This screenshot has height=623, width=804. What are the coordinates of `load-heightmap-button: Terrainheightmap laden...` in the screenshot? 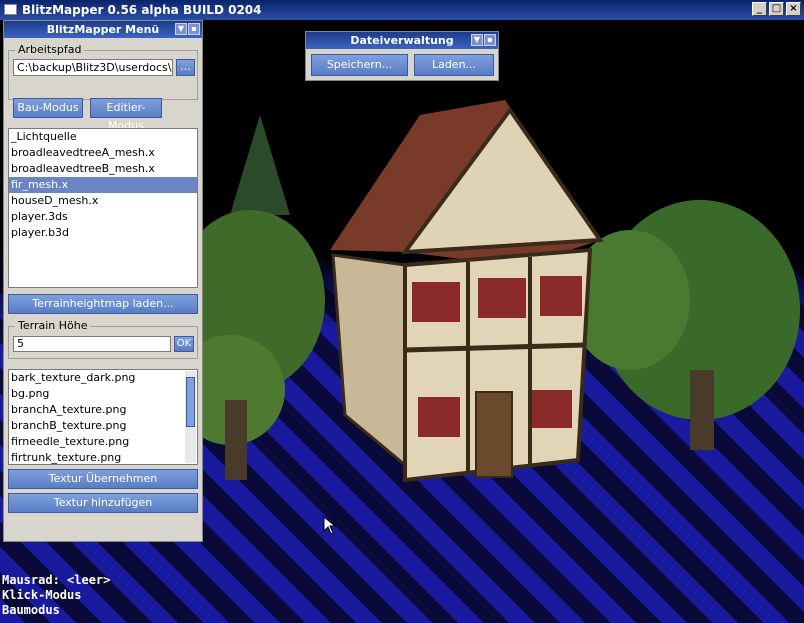 It's located at (103, 304).